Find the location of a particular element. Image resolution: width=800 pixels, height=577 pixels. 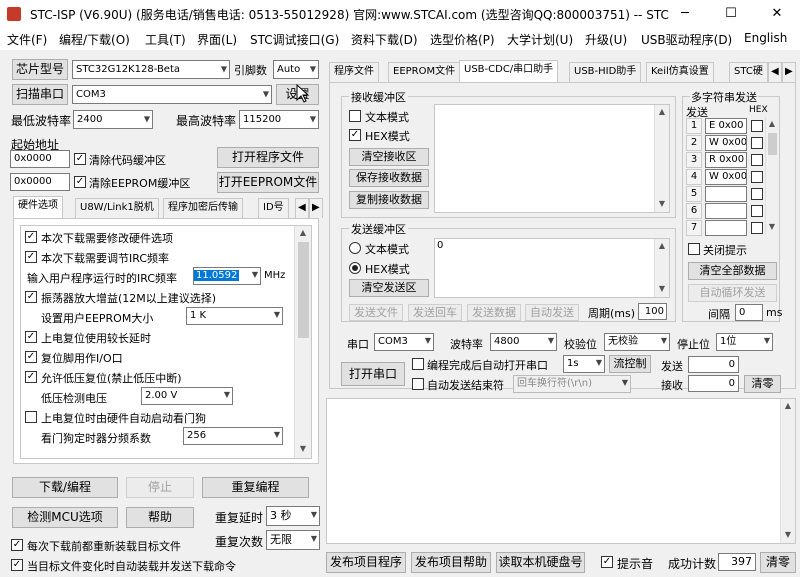

auto-cycle-button: 自动循环发送 is located at coordinates (732, 293).